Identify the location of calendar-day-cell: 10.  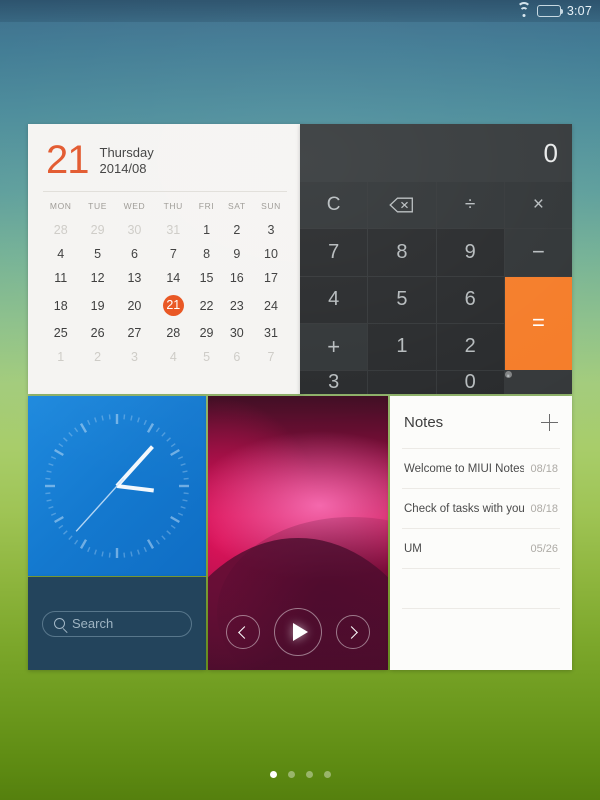
(271, 254).